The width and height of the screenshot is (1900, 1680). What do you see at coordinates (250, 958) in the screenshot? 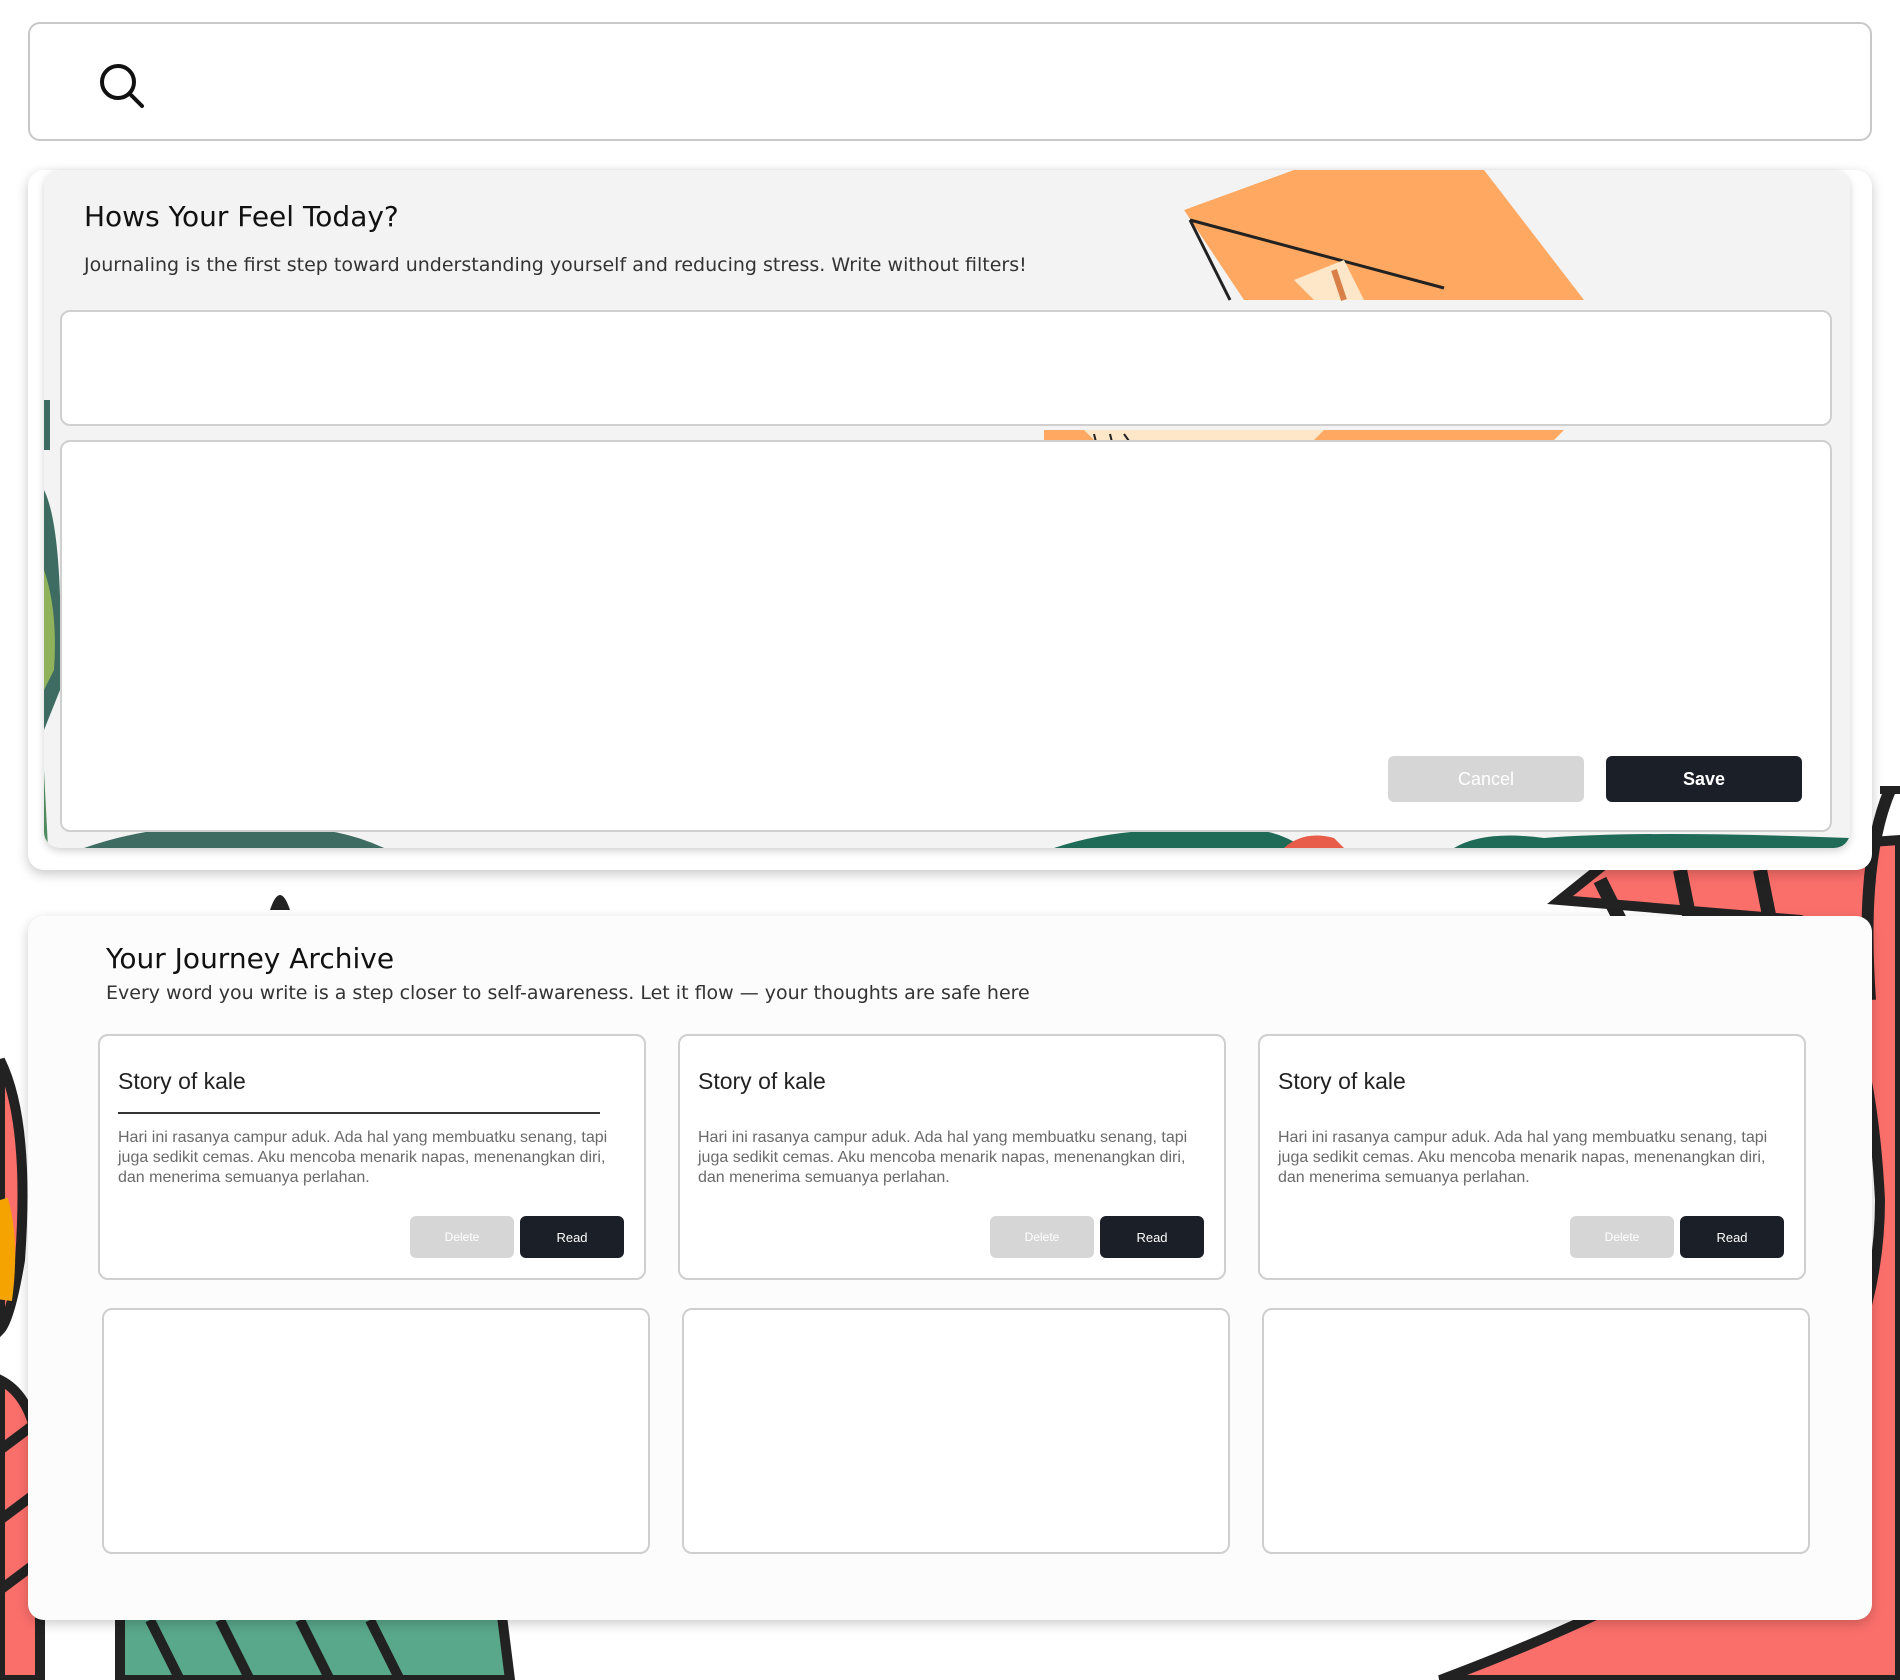
I see `archive-title: Your Journey Archive` at bounding box center [250, 958].